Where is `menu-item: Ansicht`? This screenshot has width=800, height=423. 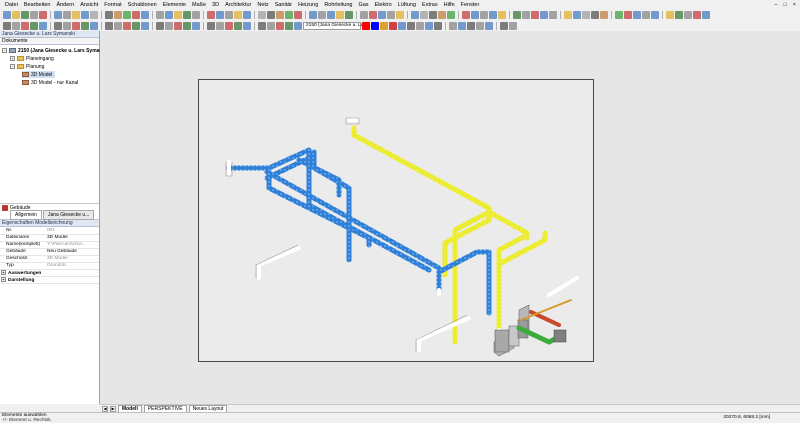
menu-item: Ansicht is located at coordinates (89, 5).